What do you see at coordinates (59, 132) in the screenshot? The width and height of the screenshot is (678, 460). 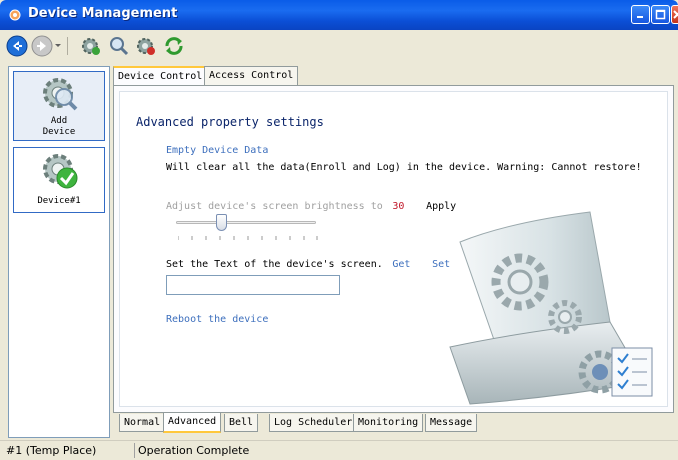 I see `add-device-label-line2: Device` at bounding box center [59, 132].